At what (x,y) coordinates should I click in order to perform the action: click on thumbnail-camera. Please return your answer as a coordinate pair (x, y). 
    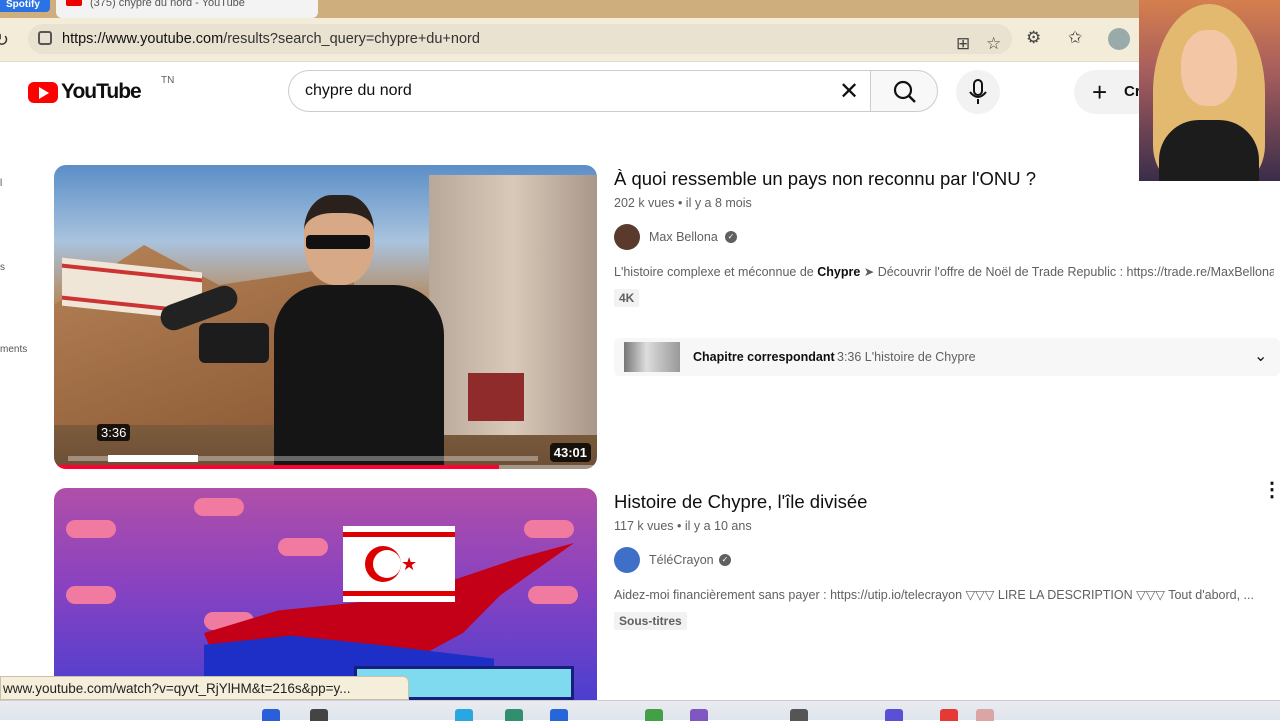
    Looking at the image, I should click on (217, 322).